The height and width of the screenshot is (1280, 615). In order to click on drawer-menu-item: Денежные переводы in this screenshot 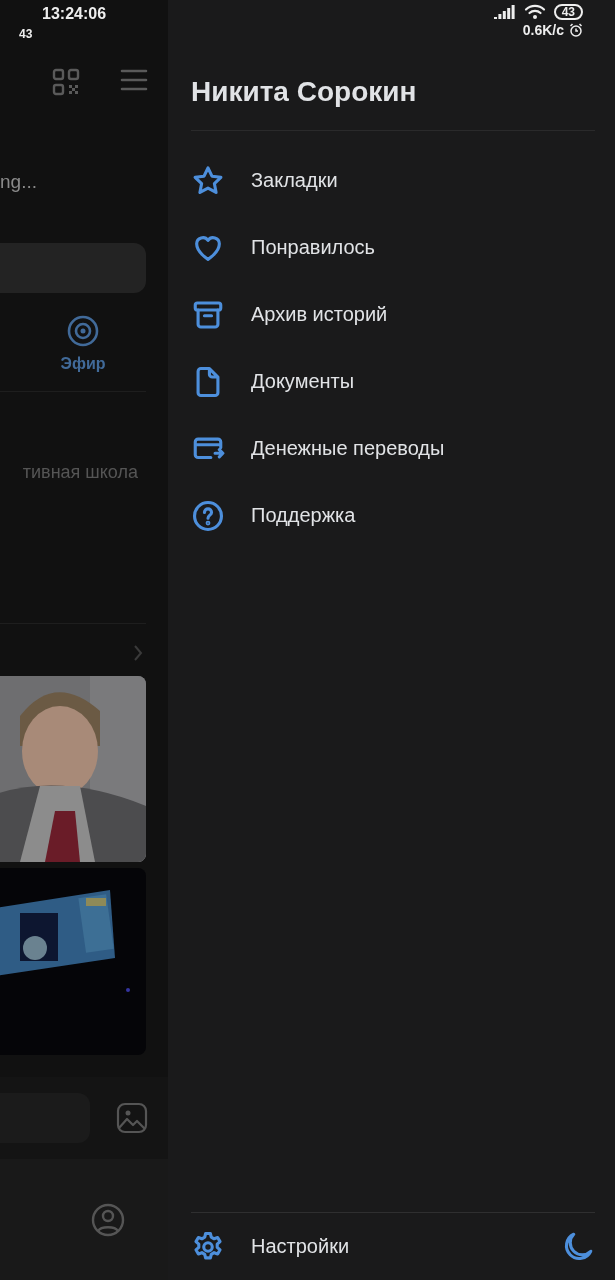, I will do `click(393, 448)`.